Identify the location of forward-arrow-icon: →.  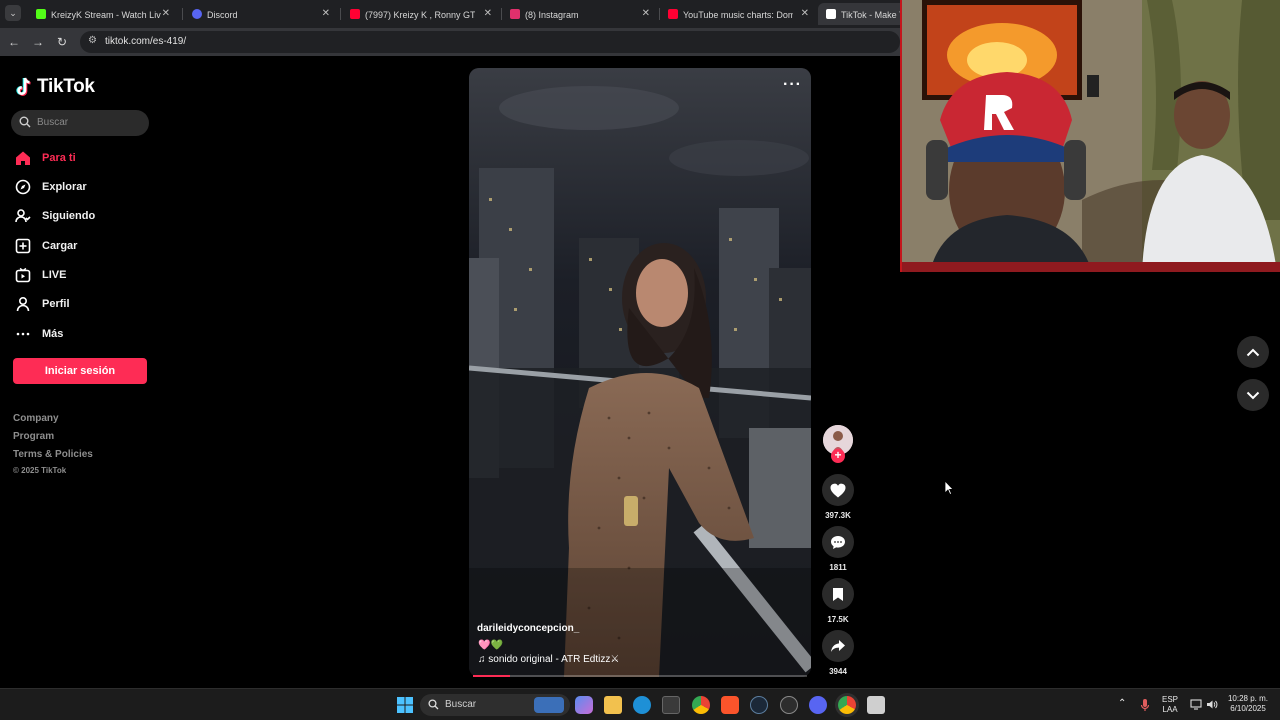
(38, 42).